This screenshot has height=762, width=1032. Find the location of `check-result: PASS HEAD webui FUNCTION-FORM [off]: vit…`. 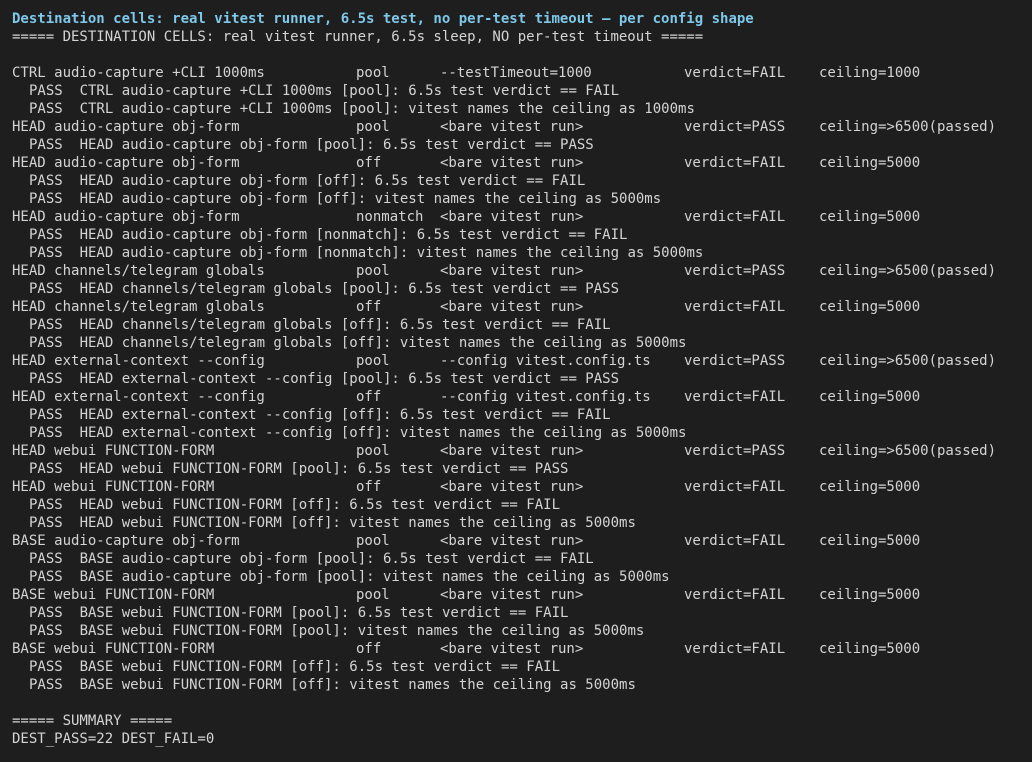

check-result: PASS HEAD webui FUNCTION-FORM [off]: vit… is located at coordinates (332, 523).